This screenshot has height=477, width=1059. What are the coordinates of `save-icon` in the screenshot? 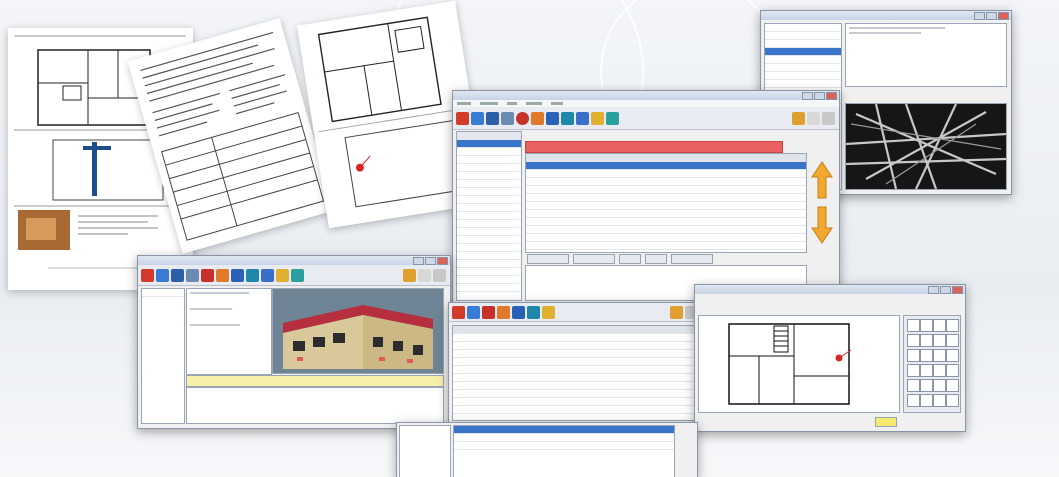 It's located at (177, 275).